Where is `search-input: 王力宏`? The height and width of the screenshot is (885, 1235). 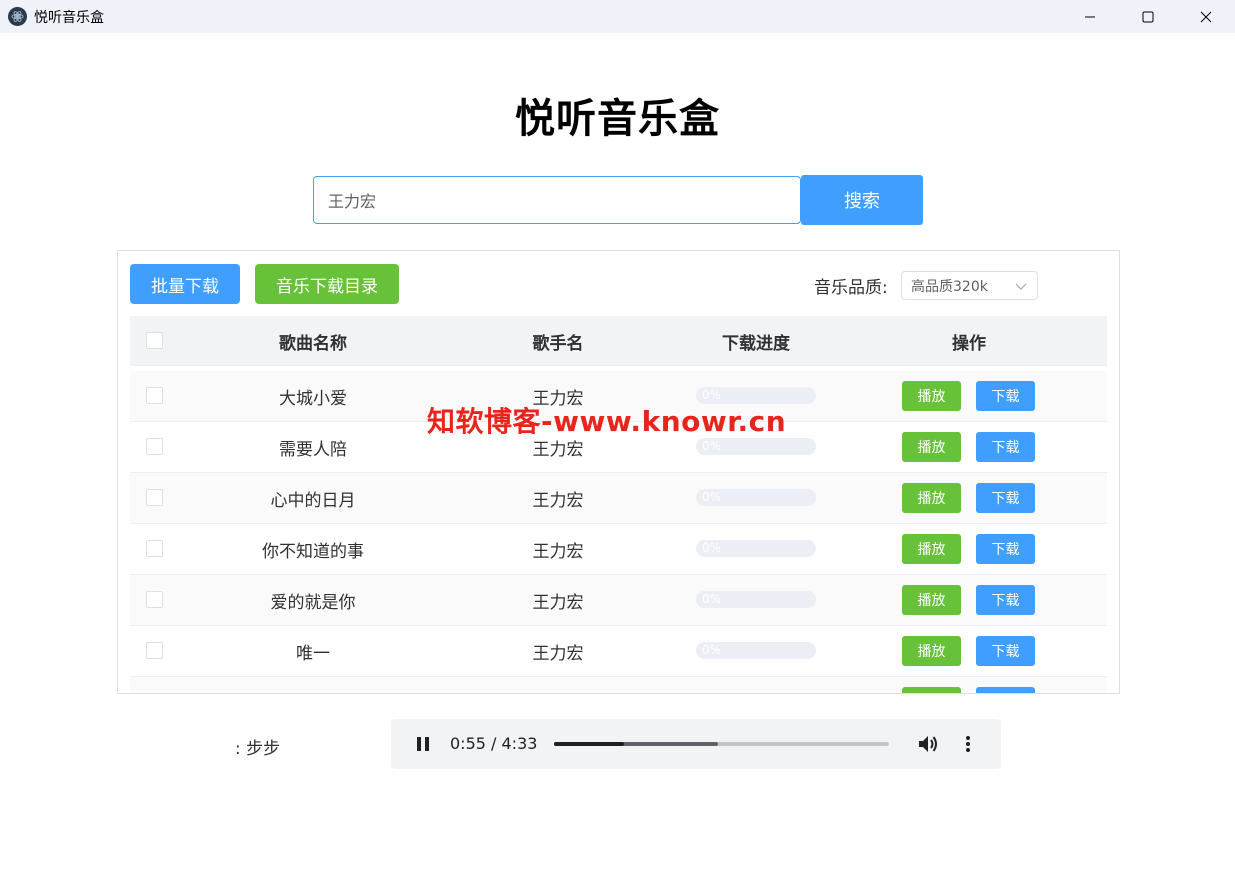 search-input: 王力宏 is located at coordinates (557, 200).